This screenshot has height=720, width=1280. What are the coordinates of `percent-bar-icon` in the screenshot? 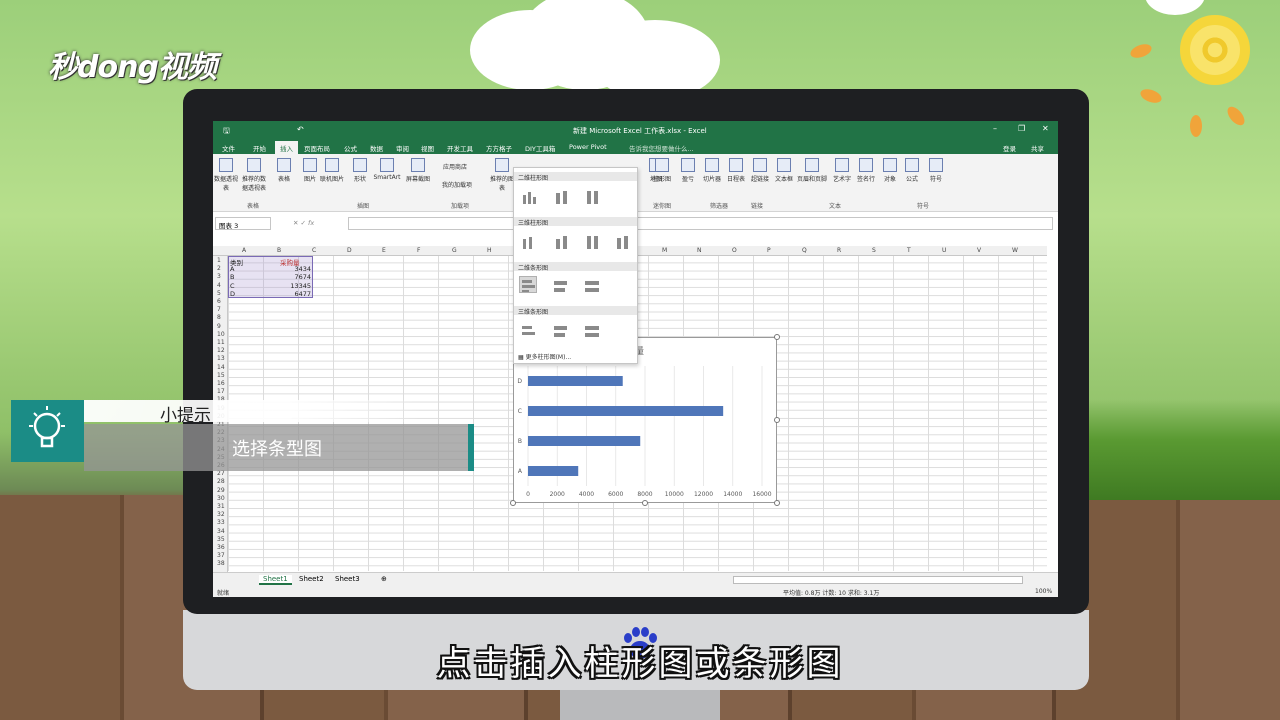 It's located at (591, 284).